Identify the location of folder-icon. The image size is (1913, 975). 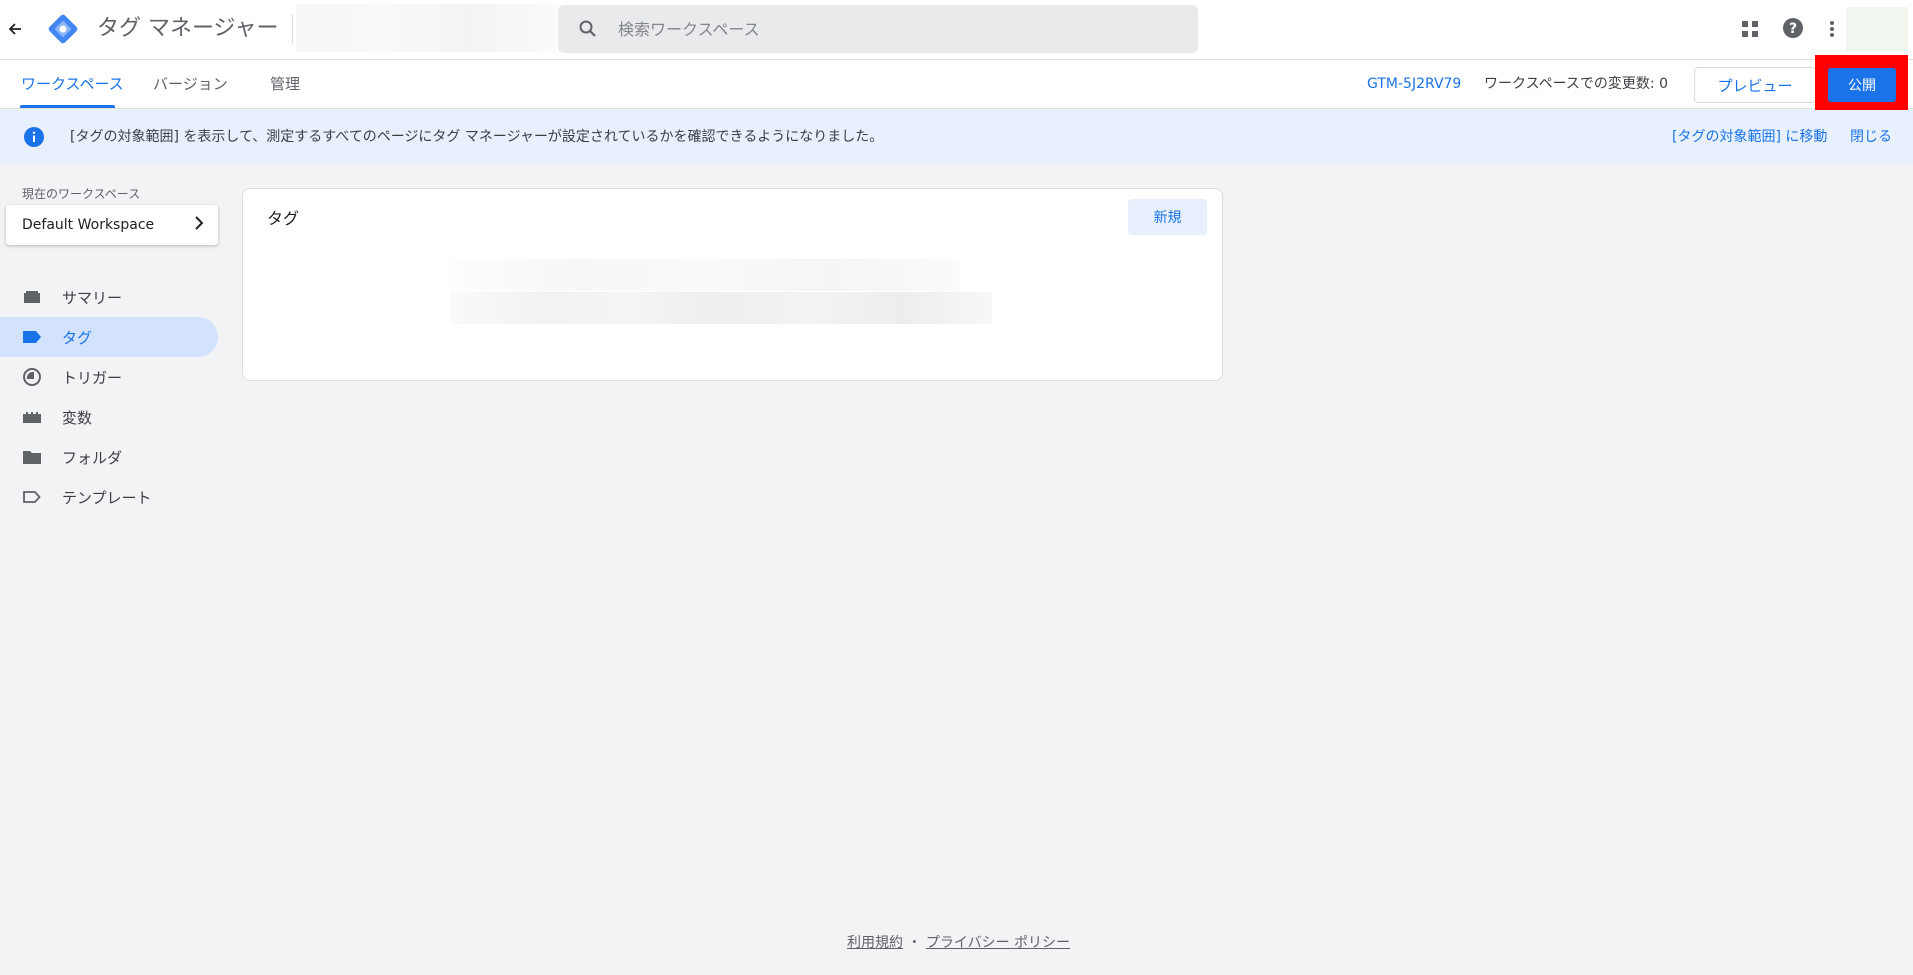
(32, 457).